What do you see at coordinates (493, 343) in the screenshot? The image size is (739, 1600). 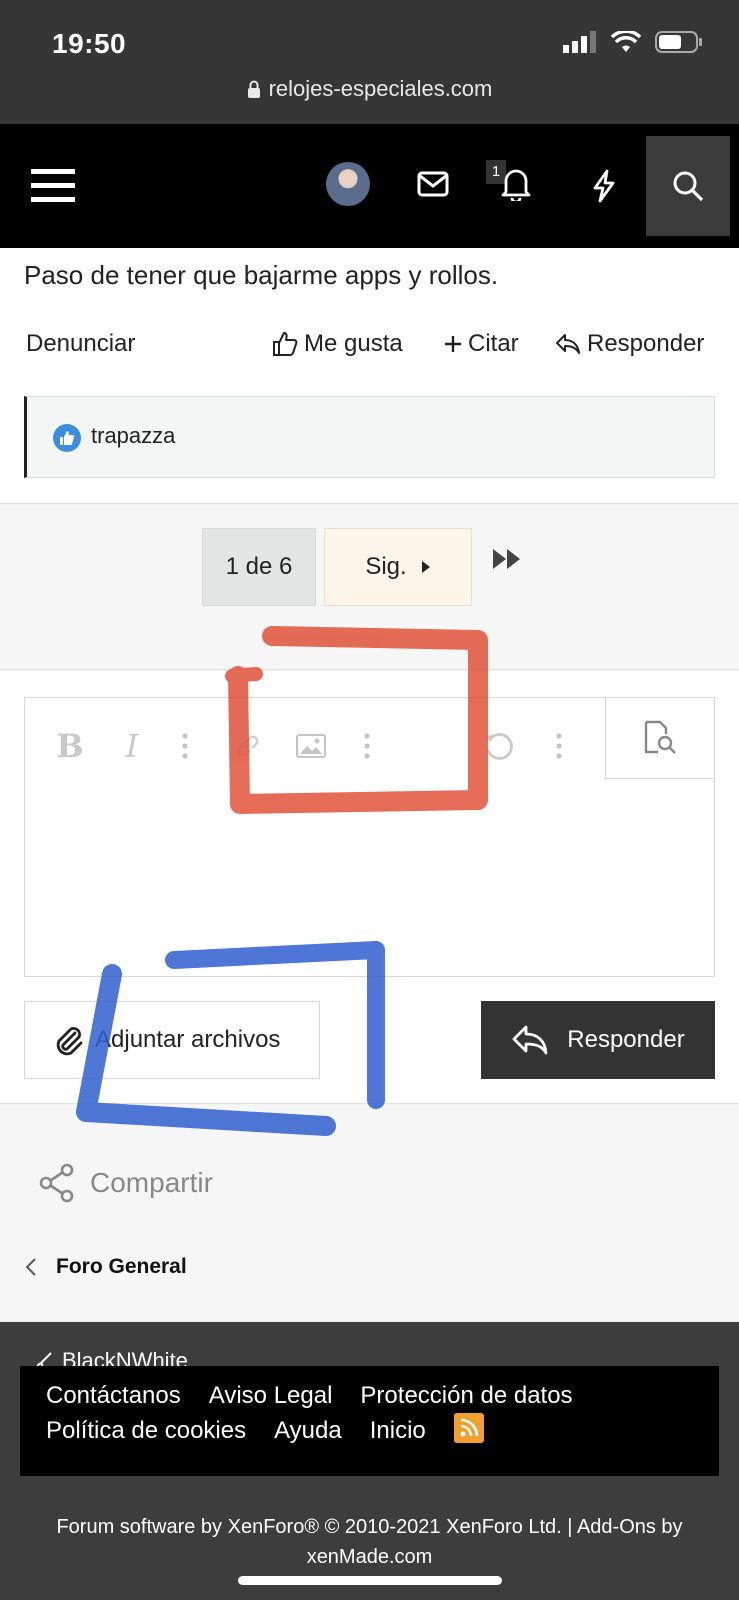 I see `quote-label: Citar` at bounding box center [493, 343].